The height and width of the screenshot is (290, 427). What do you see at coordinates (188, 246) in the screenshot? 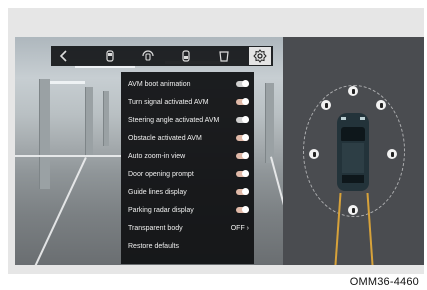
I see `menu-item-restore-defaults: Restore defaults` at bounding box center [188, 246].